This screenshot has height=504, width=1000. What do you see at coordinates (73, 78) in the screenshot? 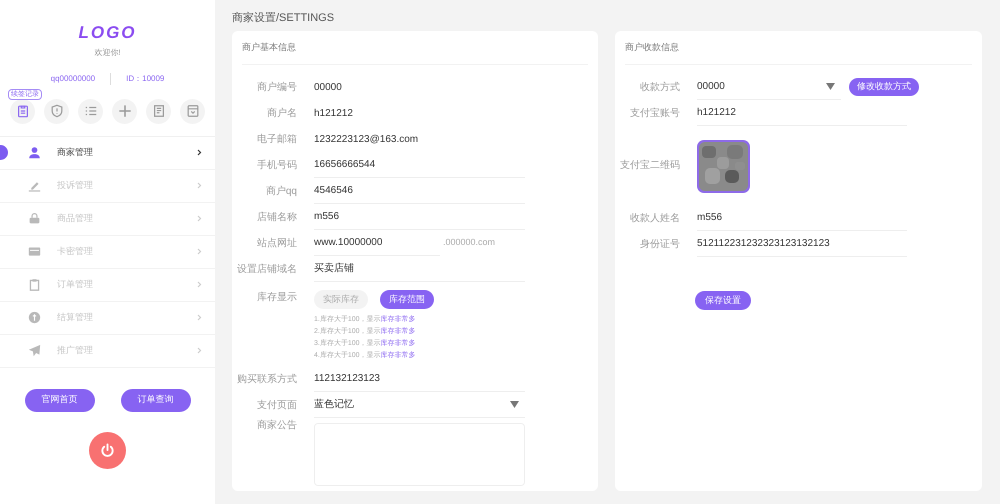
I see `account-text: qq00000000` at bounding box center [73, 78].